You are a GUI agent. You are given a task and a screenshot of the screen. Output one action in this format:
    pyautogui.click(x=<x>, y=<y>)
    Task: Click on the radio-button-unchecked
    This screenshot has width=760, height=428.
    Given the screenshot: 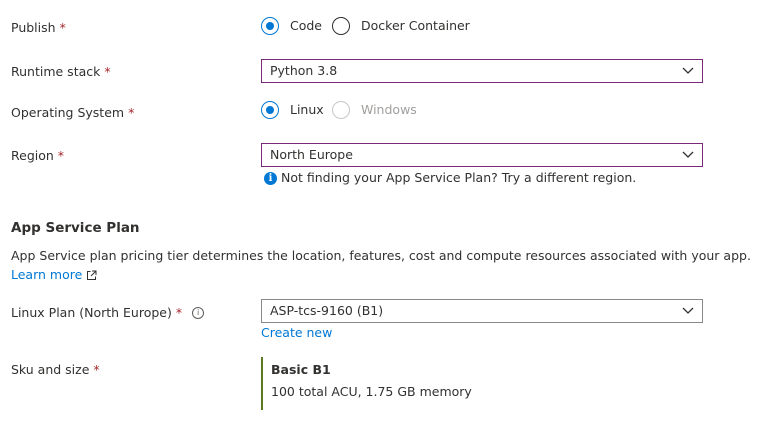 What is the action you would take?
    pyautogui.click(x=341, y=26)
    